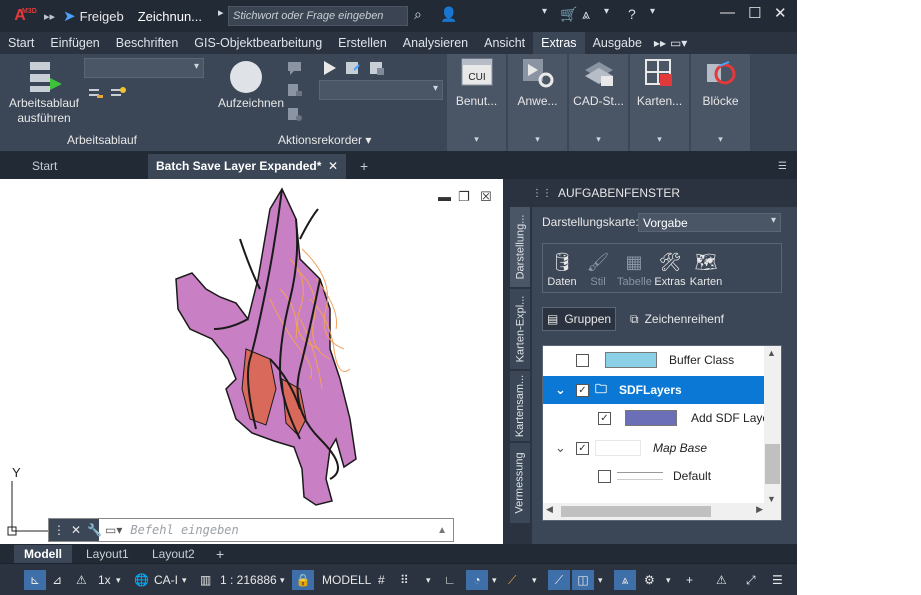 The image size is (921, 595). Describe the element at coordinates (251, 103) in the screenshot. I see `record-button: Aufzeichnen` at that location.